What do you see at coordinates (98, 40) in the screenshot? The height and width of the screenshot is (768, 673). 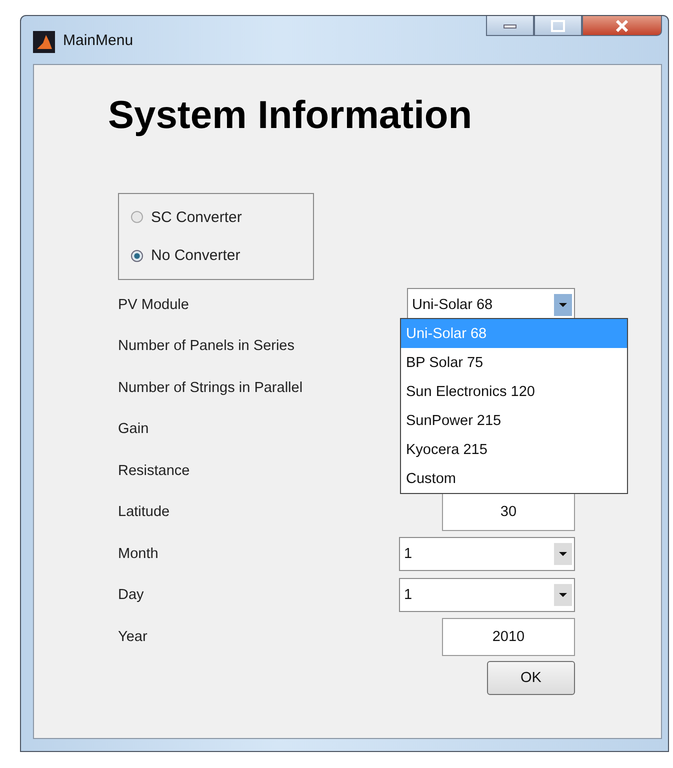 I see `window-title: MainMenu` at bounding box center [98, 40].